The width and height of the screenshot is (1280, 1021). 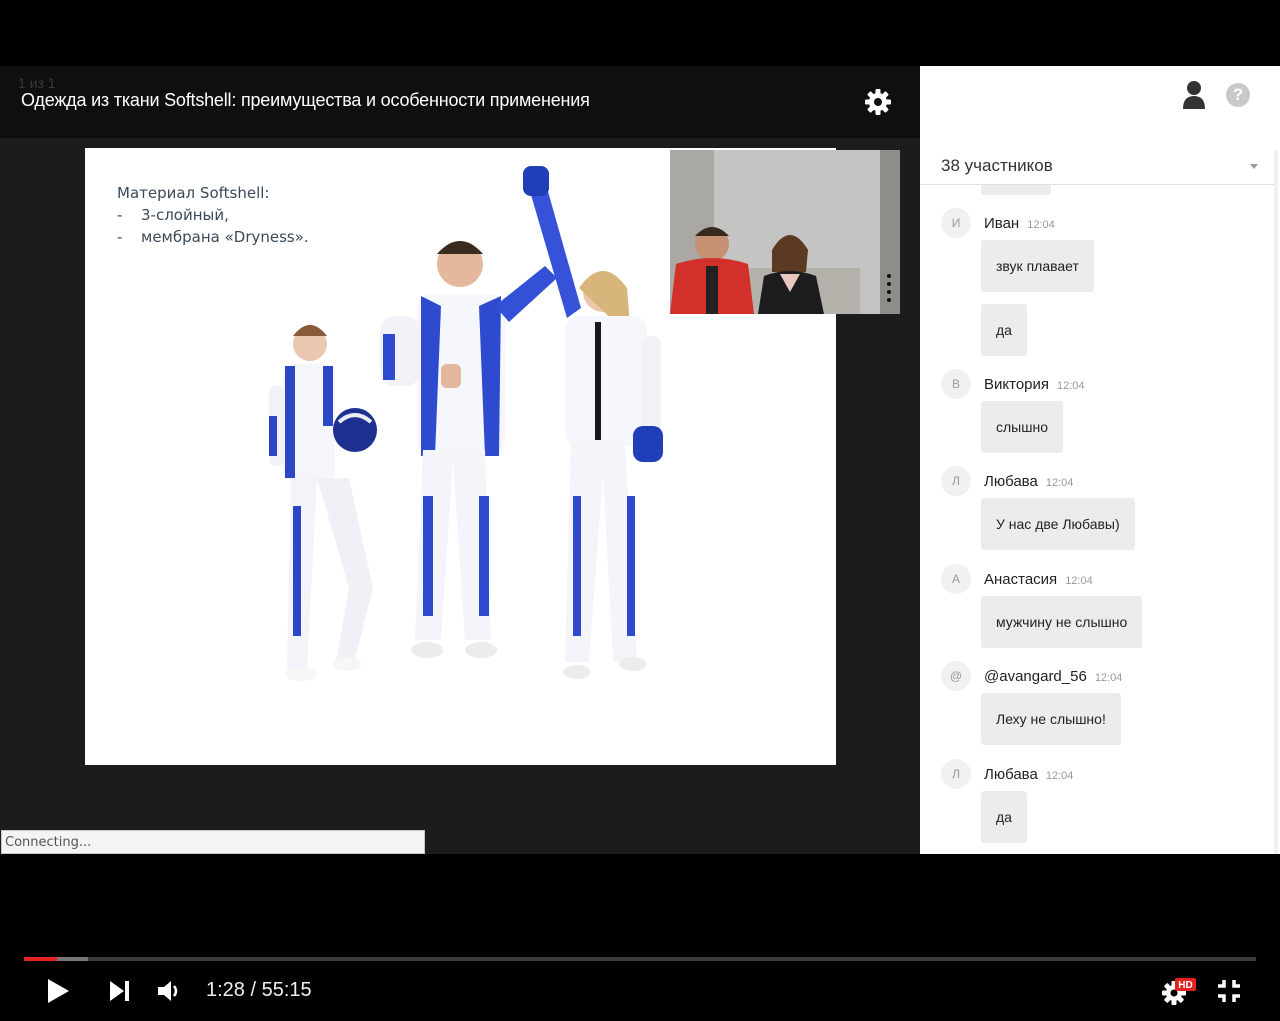 I want to click on participants-dropdown: 38 участников, so click(x=1099, y=167).